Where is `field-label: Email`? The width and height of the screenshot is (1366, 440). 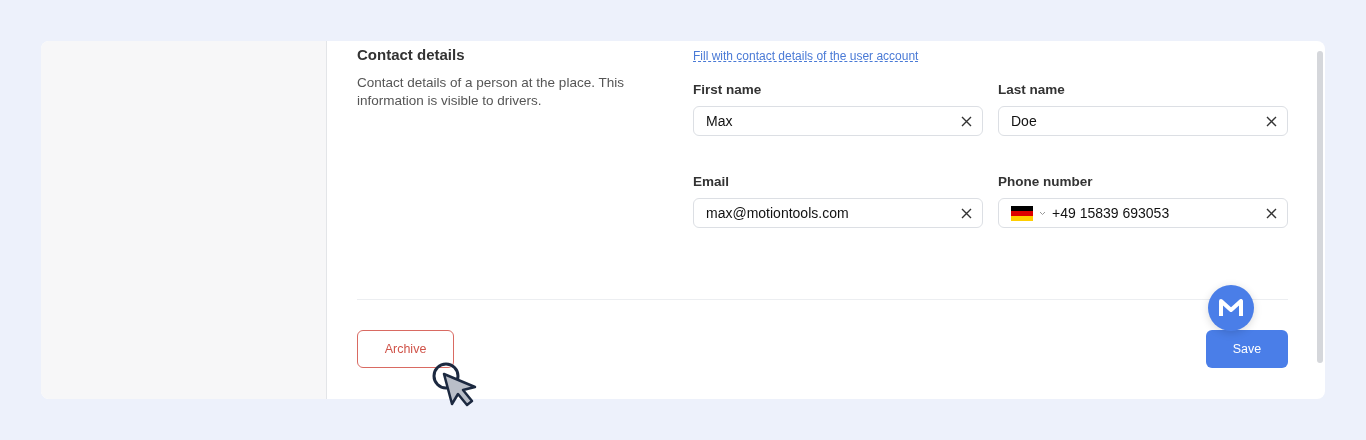 field-label: Email is located at coordinates (712, 181).